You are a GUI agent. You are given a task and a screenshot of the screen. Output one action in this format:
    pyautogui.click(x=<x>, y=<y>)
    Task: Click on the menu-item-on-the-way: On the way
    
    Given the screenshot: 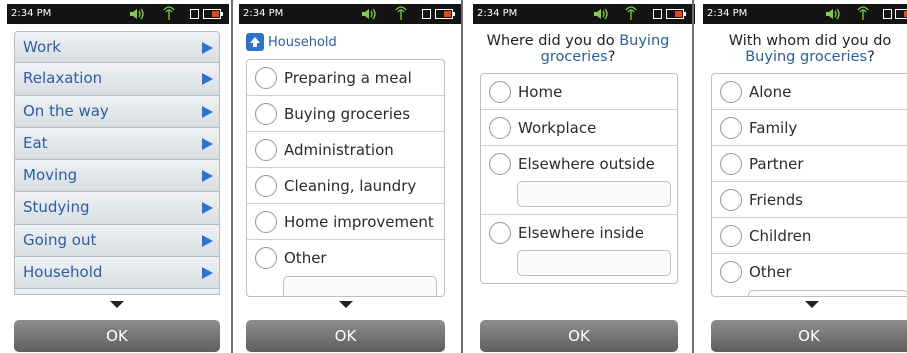 What is the action you would take?
    pyautogui.click(x=117, y=111)
    